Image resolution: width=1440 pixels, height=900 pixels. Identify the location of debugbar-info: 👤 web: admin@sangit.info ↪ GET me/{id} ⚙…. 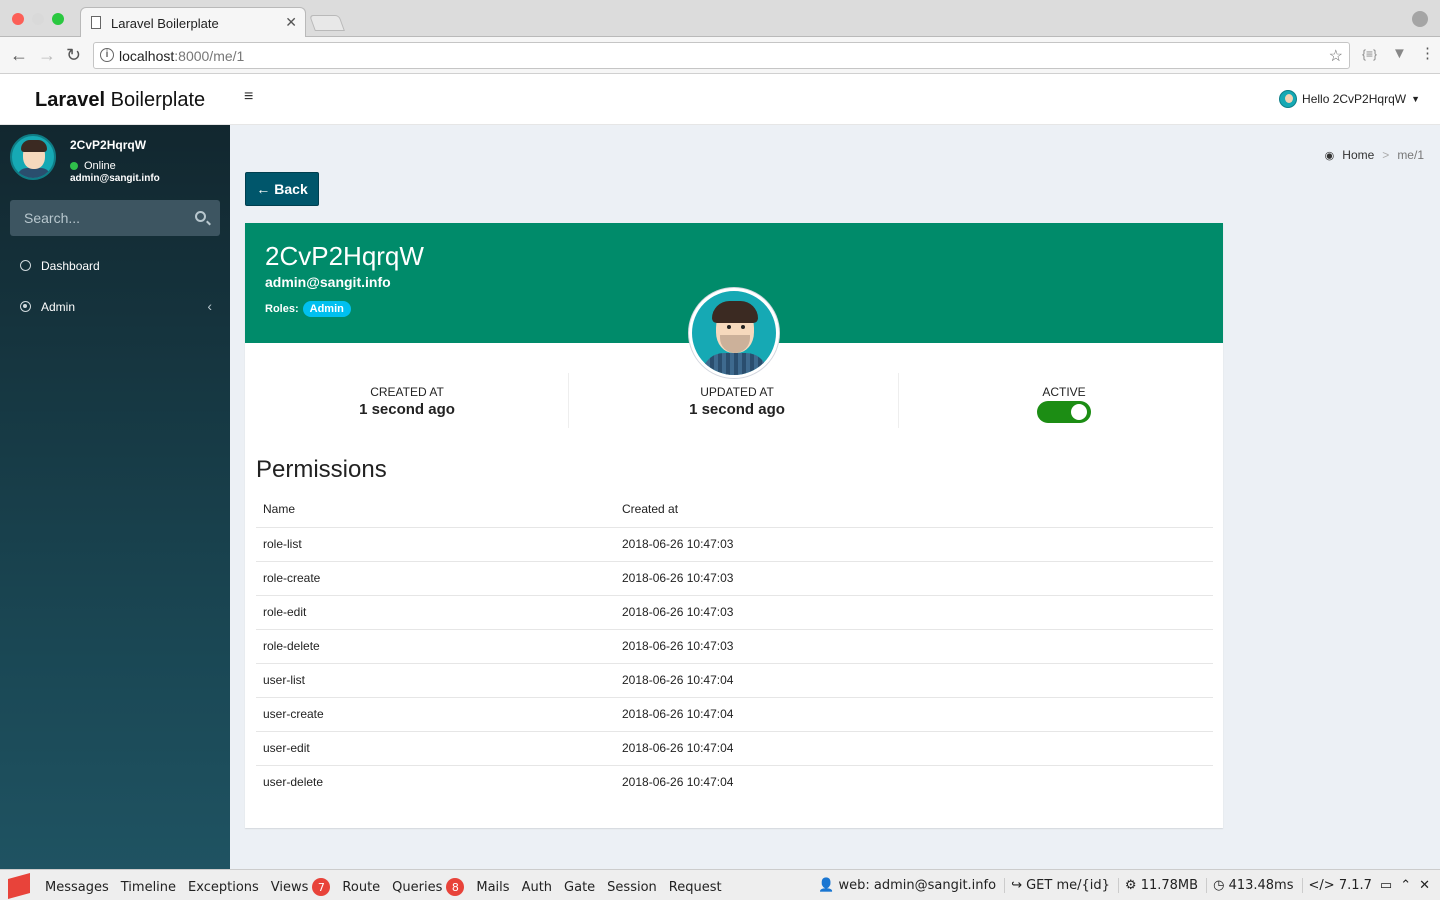
(1121, 885).